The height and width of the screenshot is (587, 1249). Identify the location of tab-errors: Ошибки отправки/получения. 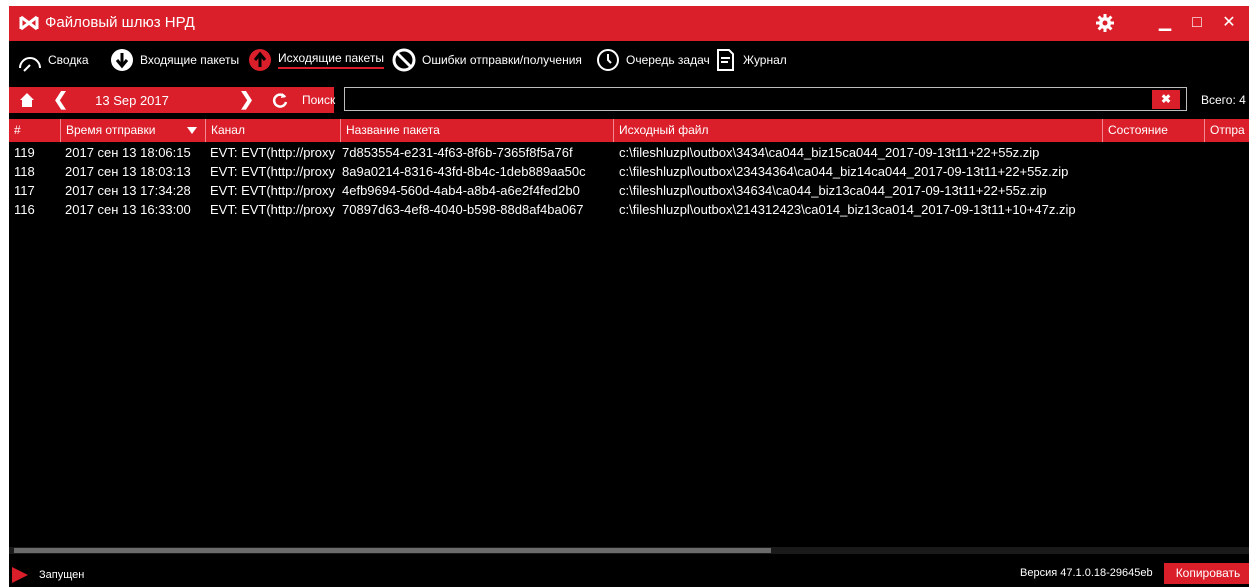
(486, 60).